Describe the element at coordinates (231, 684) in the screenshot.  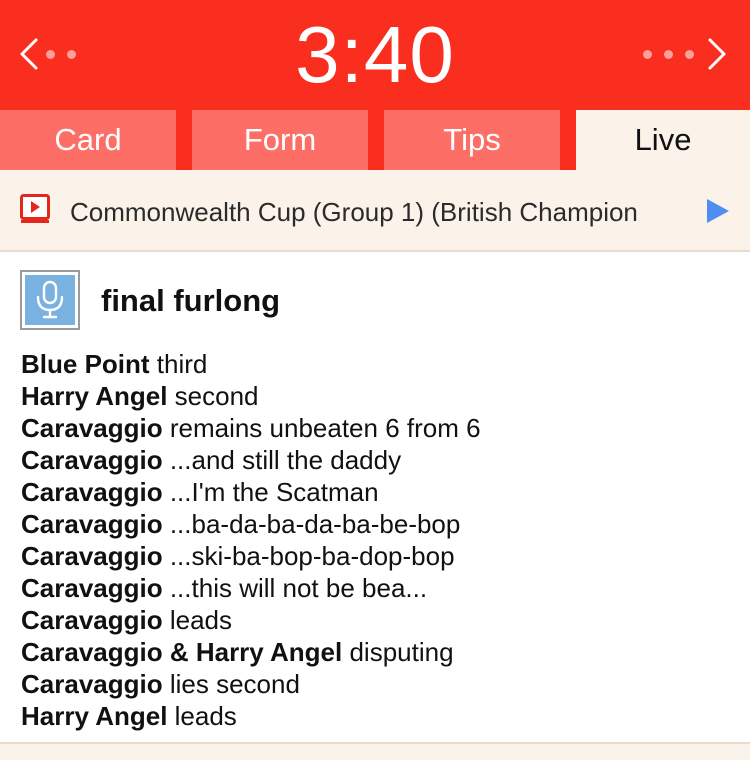
I see `commentary-text: lies second` at that location.